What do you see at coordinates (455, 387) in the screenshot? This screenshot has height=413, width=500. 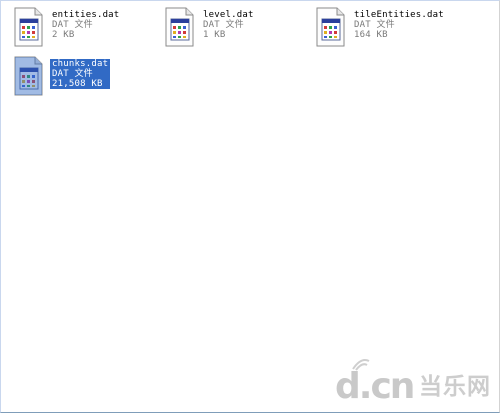 I see `watermark-text: 当乐网` at bounding box center [455, 387].